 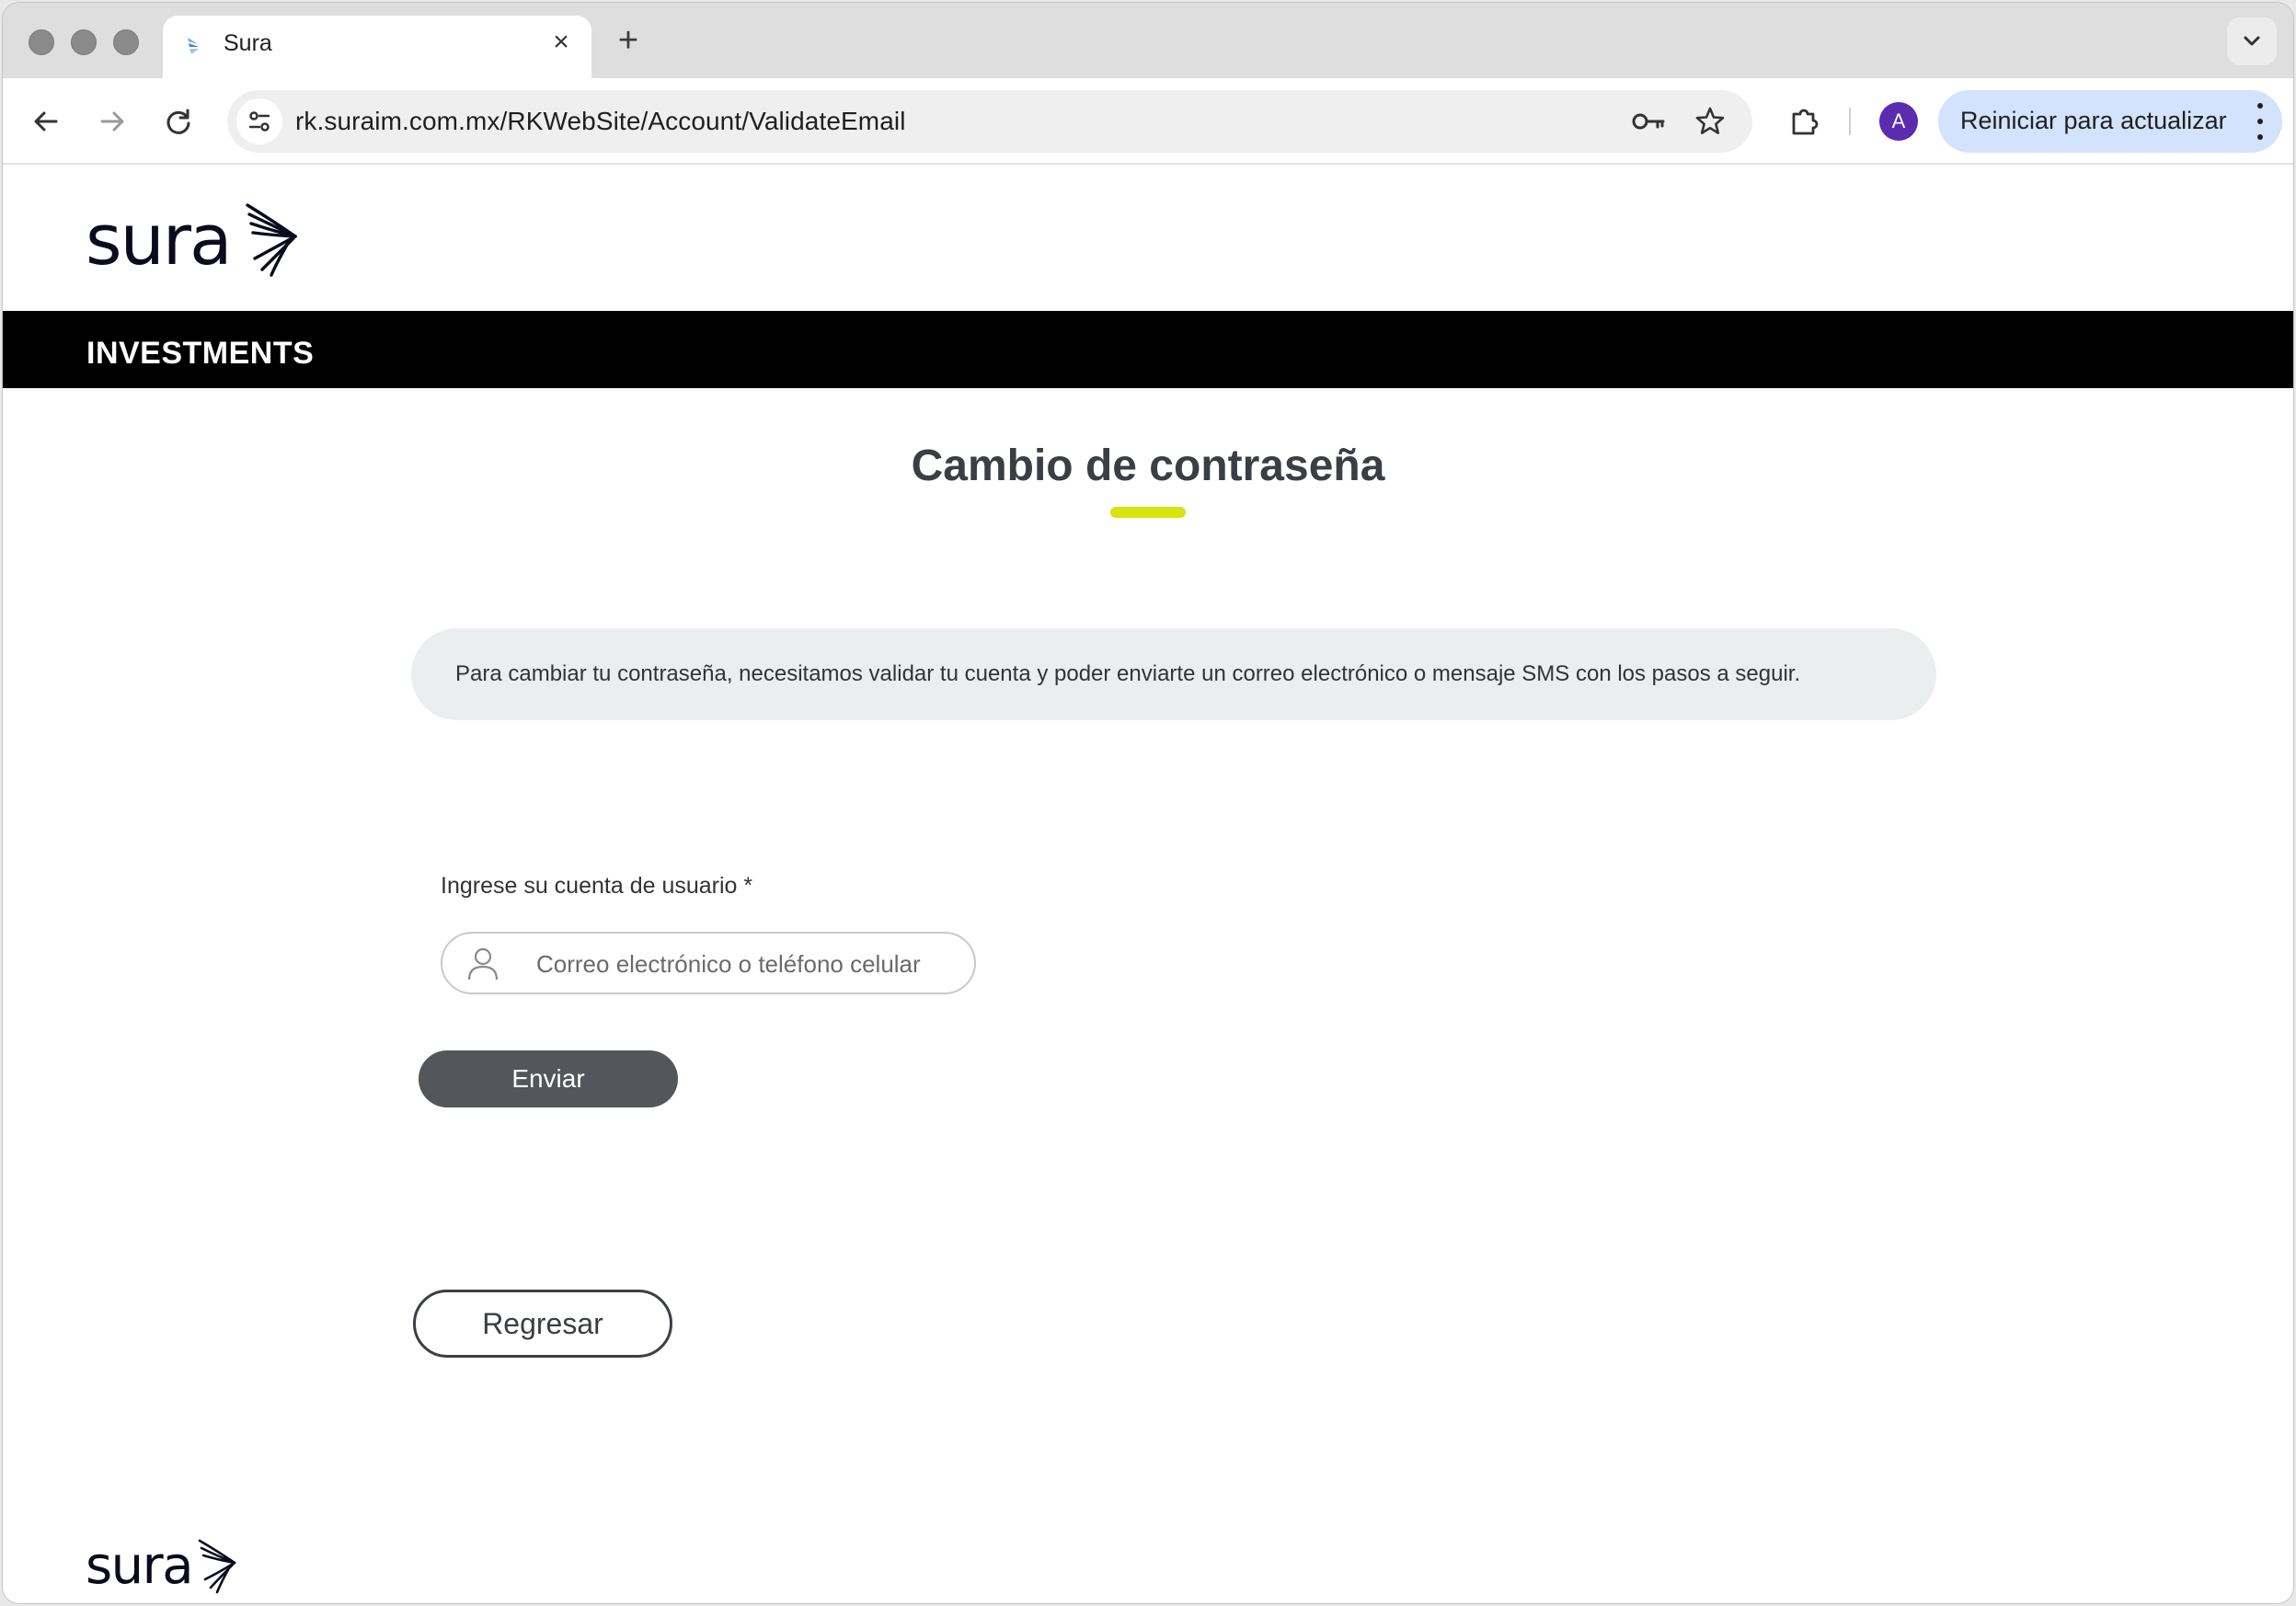 I want to click on bookmark-button, so click(x=1710, y=121).